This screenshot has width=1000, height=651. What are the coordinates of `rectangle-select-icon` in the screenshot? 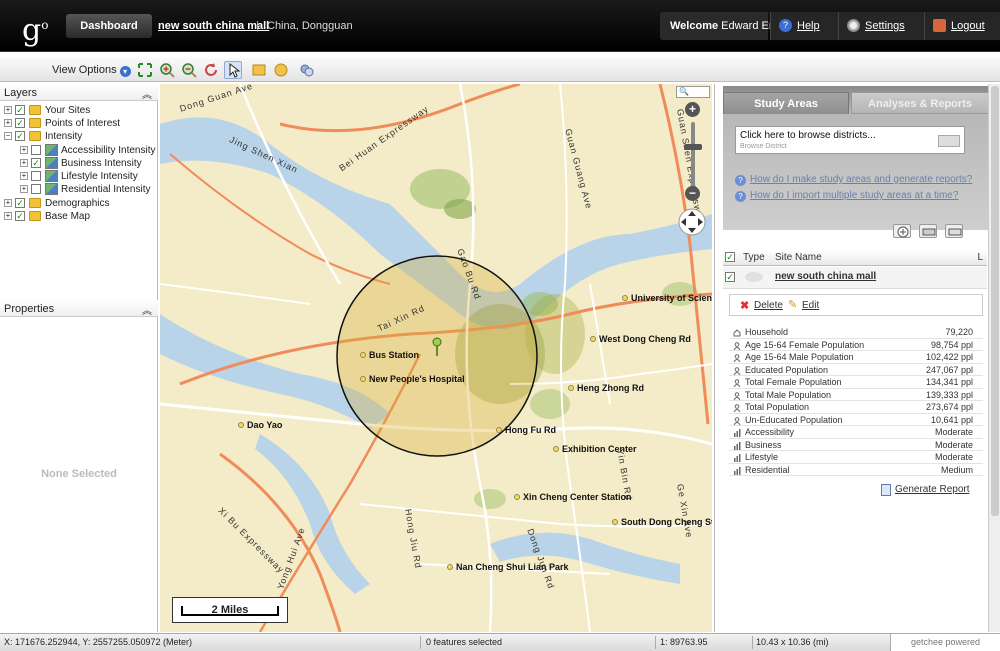 It's located at (259, 70).